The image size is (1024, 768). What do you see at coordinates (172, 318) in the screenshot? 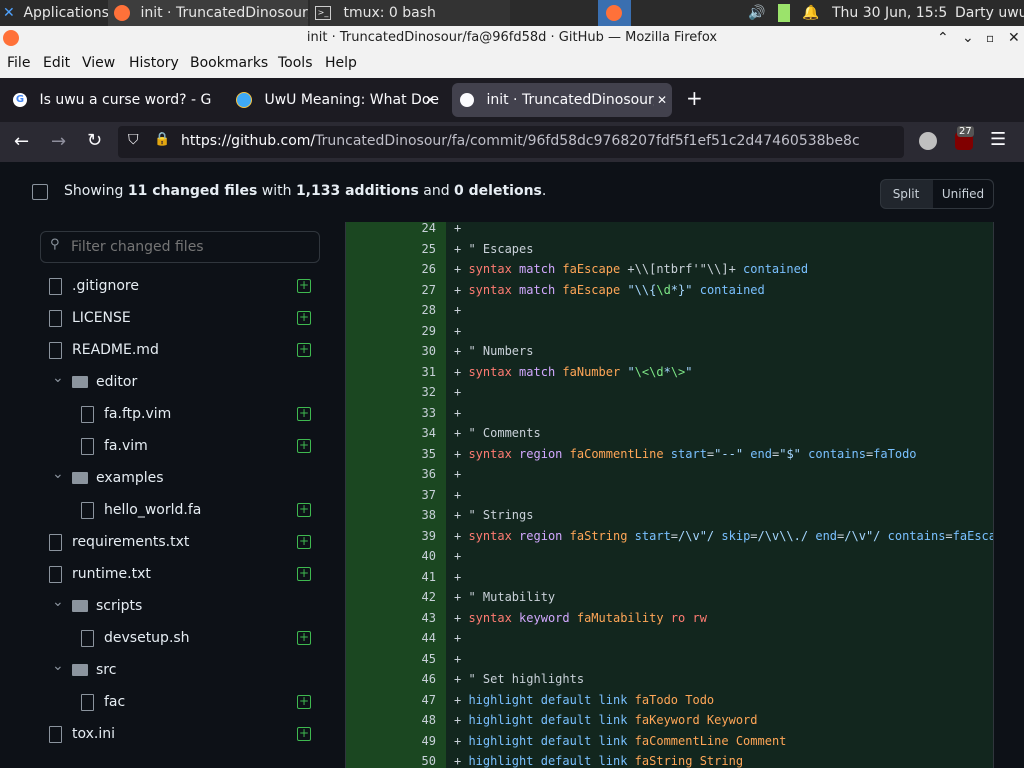
I see `tree-item: LICENSE +` at bounding box center [172, 318].